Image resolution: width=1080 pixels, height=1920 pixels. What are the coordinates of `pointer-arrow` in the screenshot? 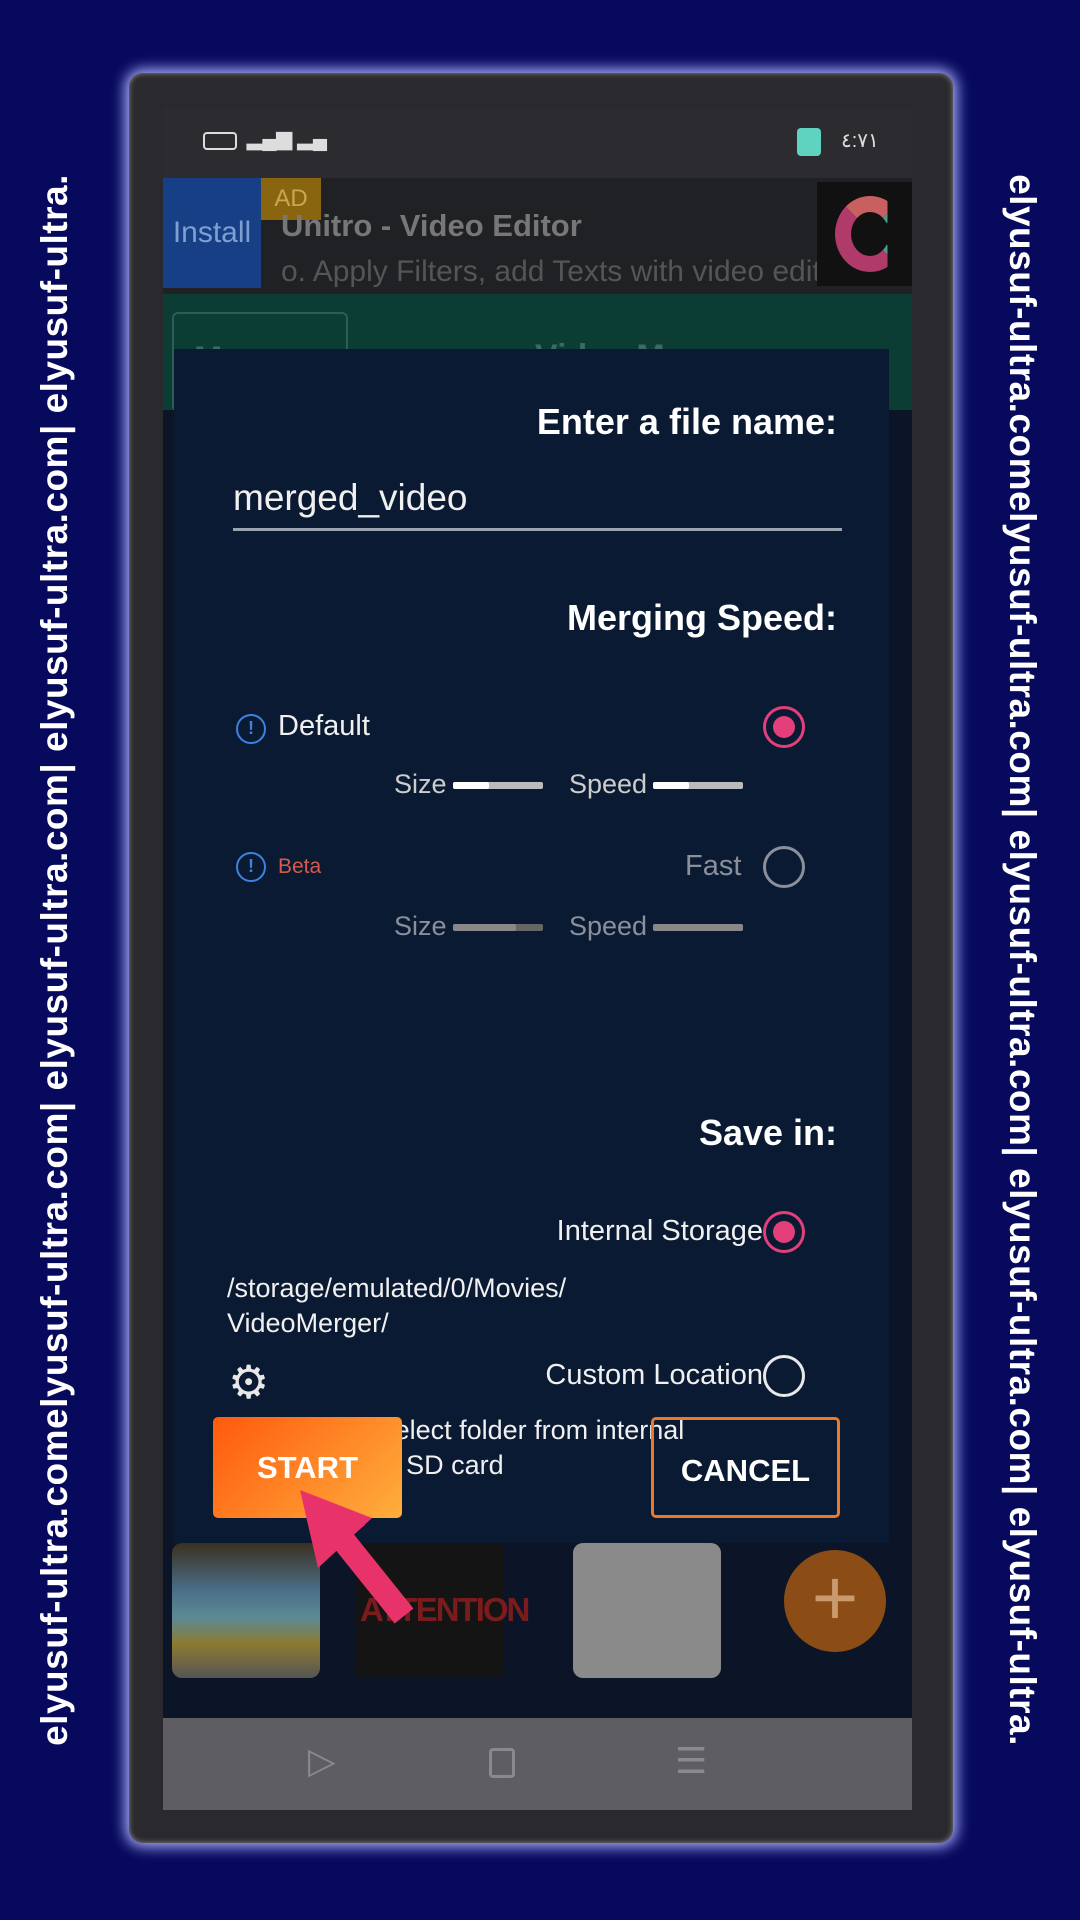 It's located at (357, 1557).